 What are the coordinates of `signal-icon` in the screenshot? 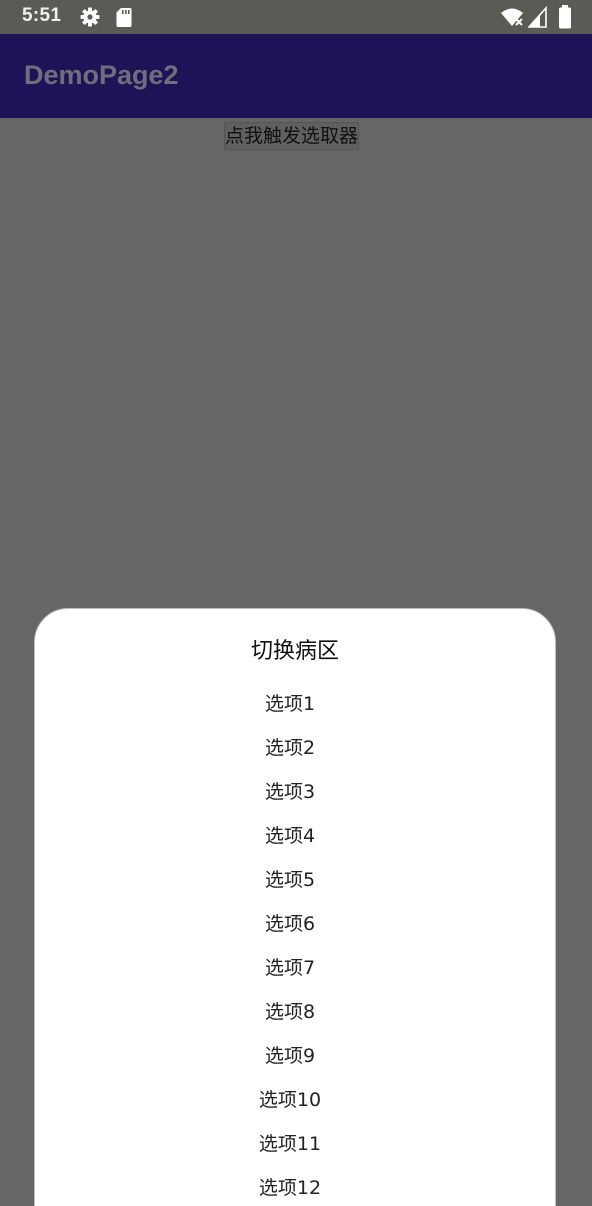 It's located at (537, 16).